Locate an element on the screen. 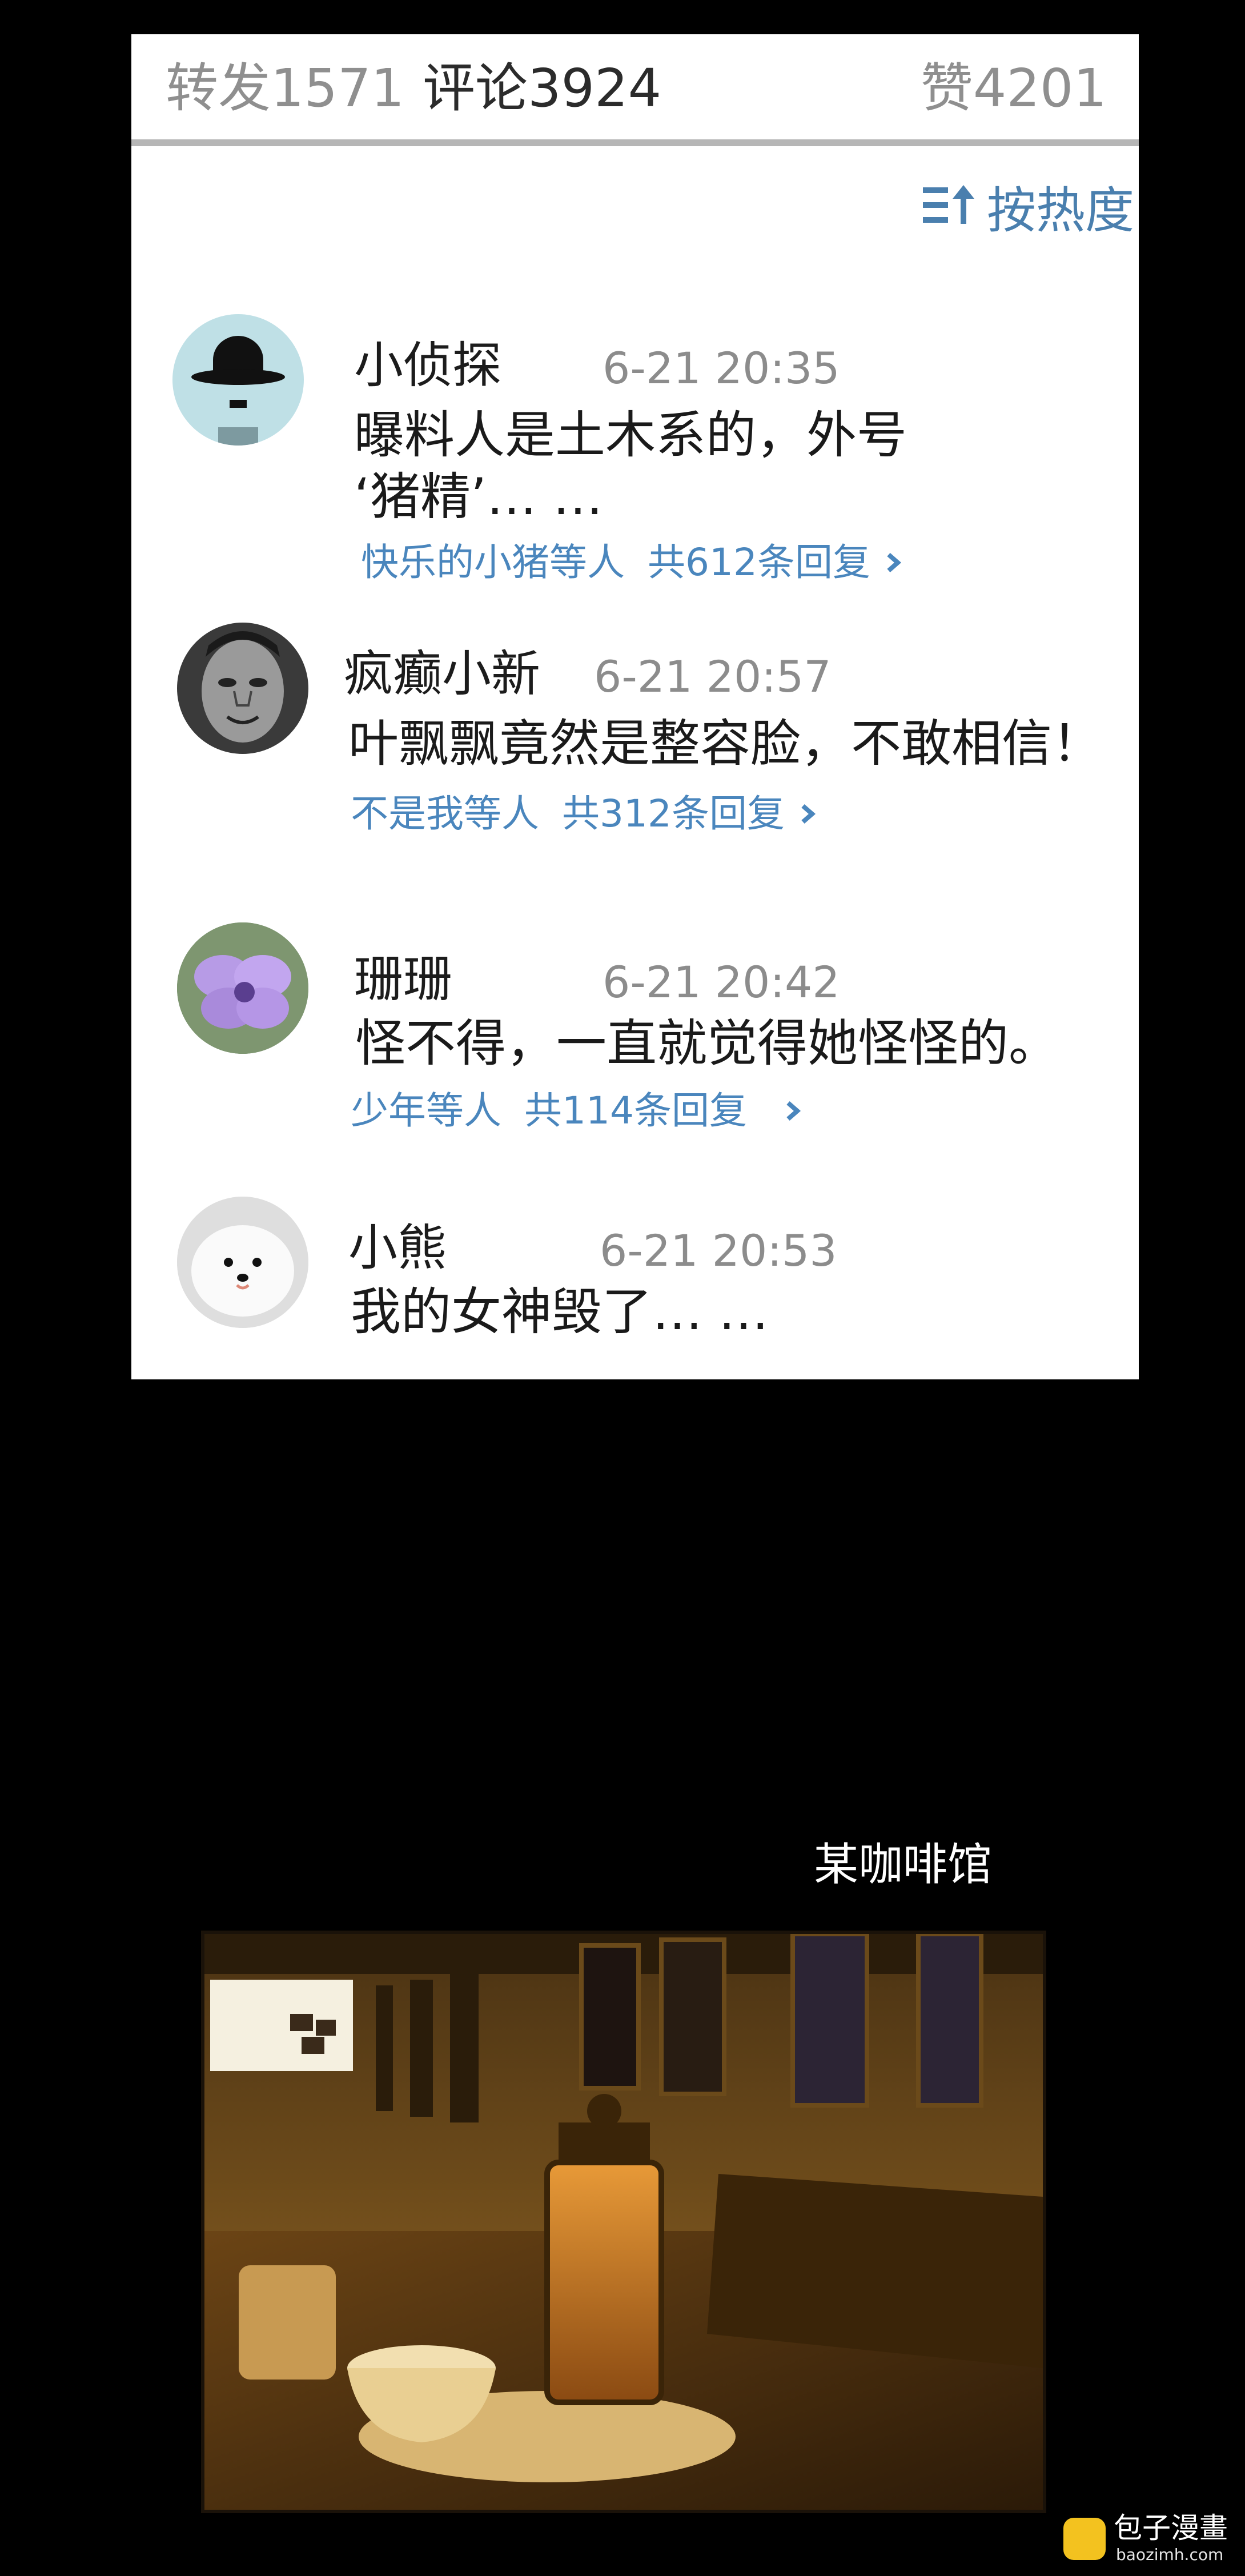 This screenshot has width=1245, height=2576. like-count: 赞4201 is located at coordinates (1014, 88).